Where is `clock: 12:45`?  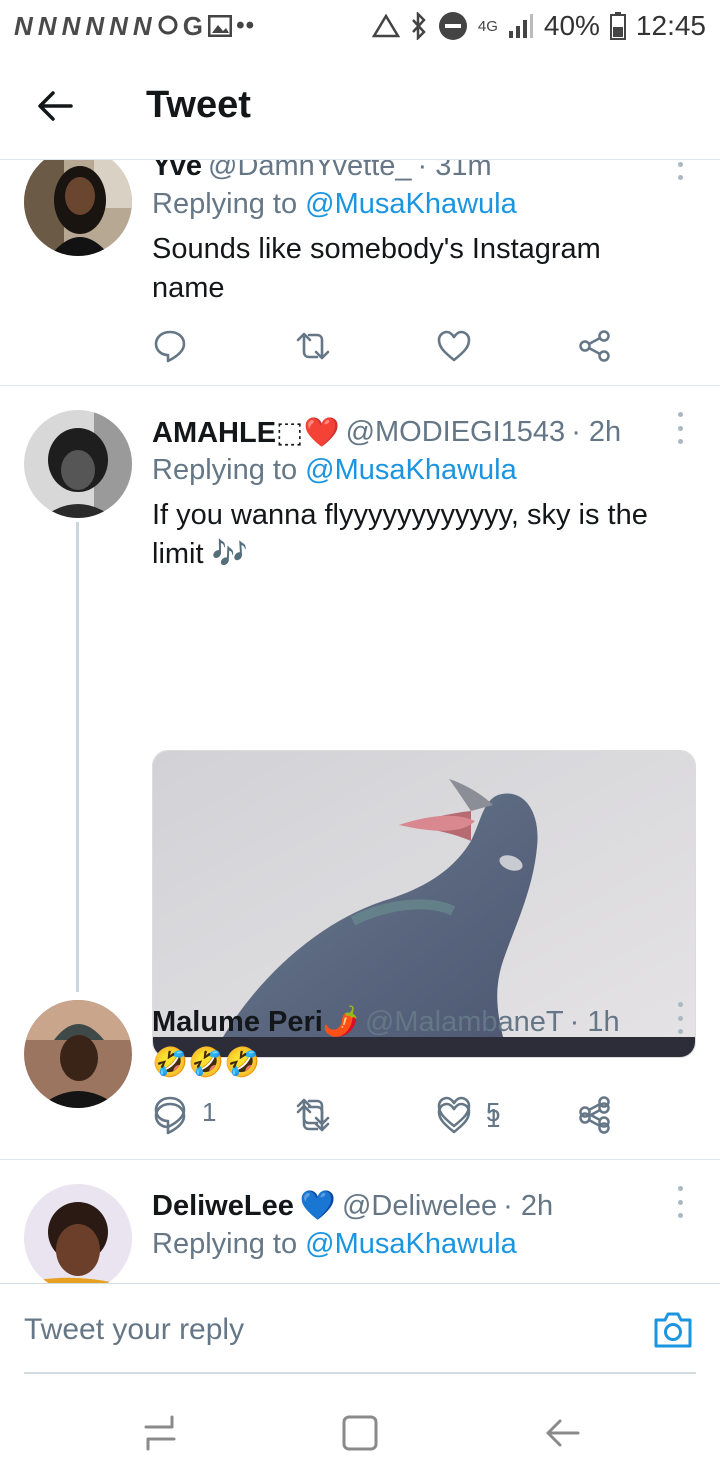
clock: 12:45 is located at coordinates (670, 25).